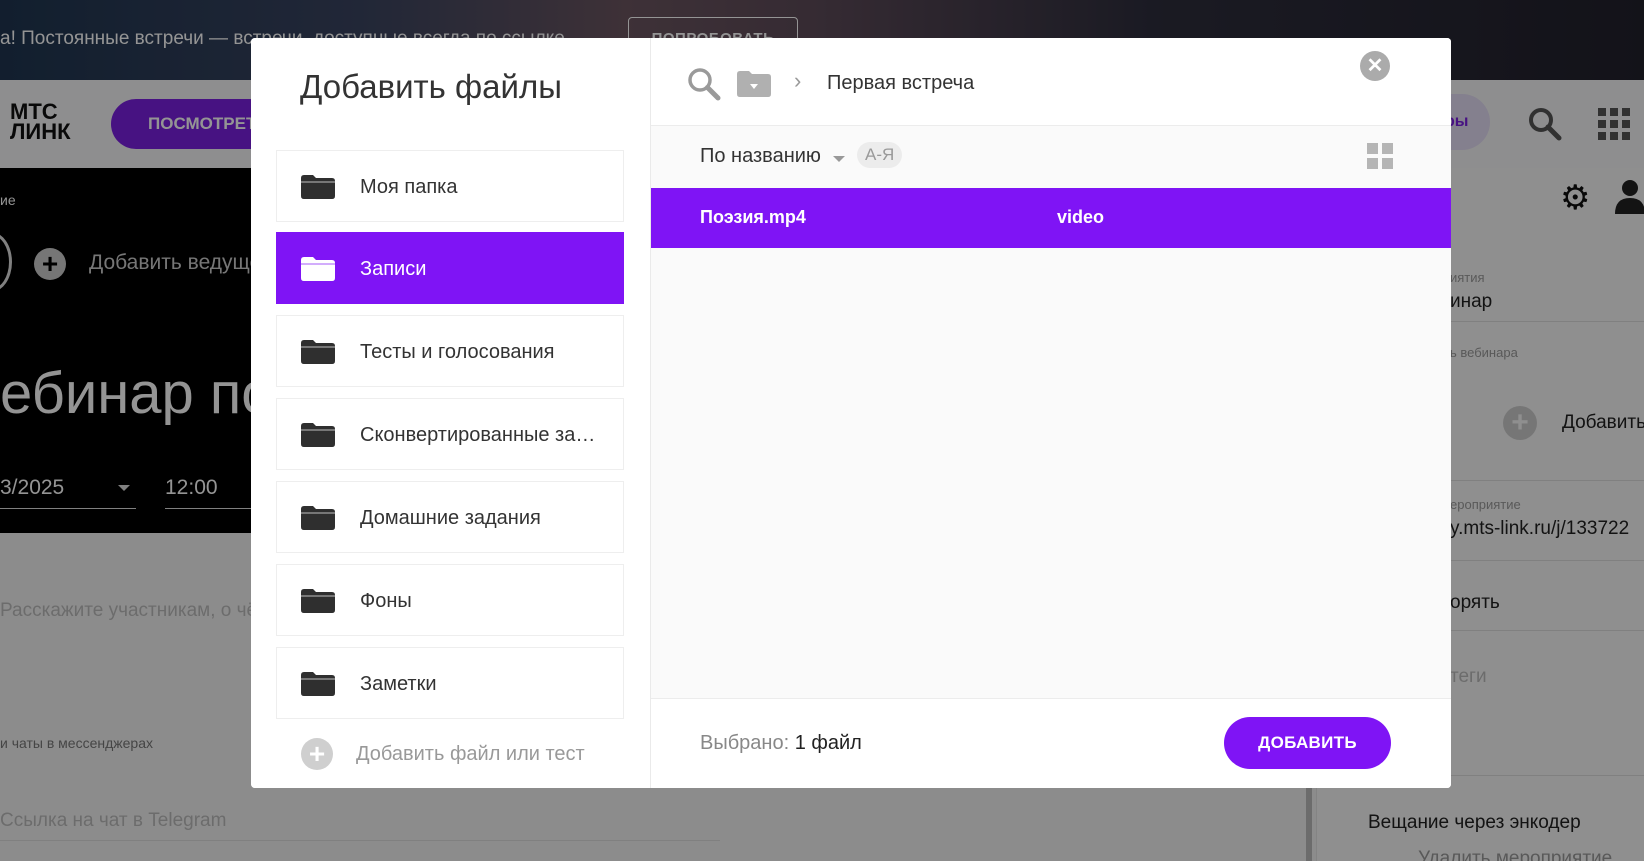 The image size is (1644, 861). What do you see at coordinates (760, 156) in the screenshot?
I see `sort-dropdown: По названию` at bounding box center [760, 156].